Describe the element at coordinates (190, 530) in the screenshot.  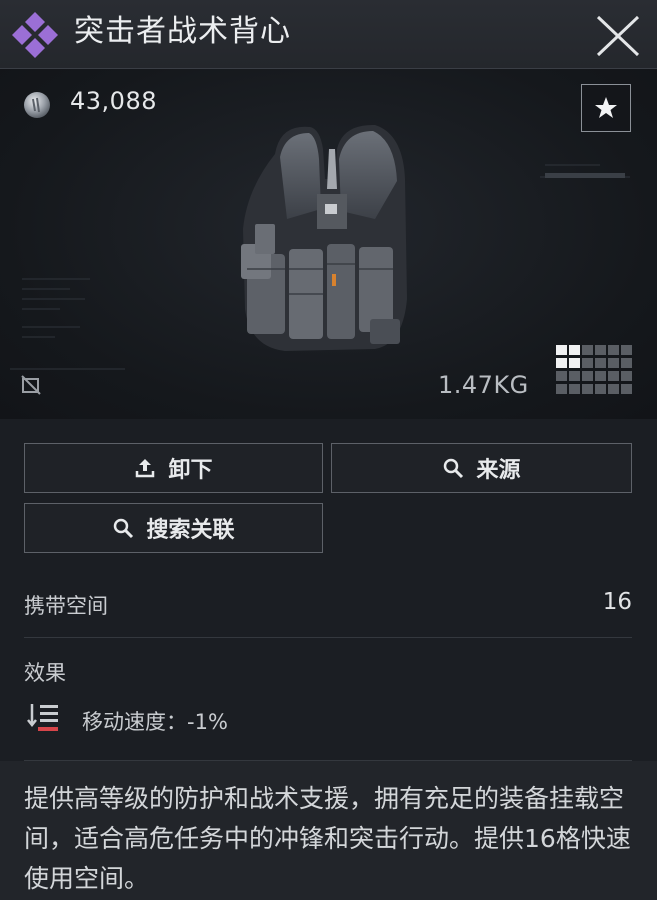
I see `search-related-label: 搜索关联` at that location.